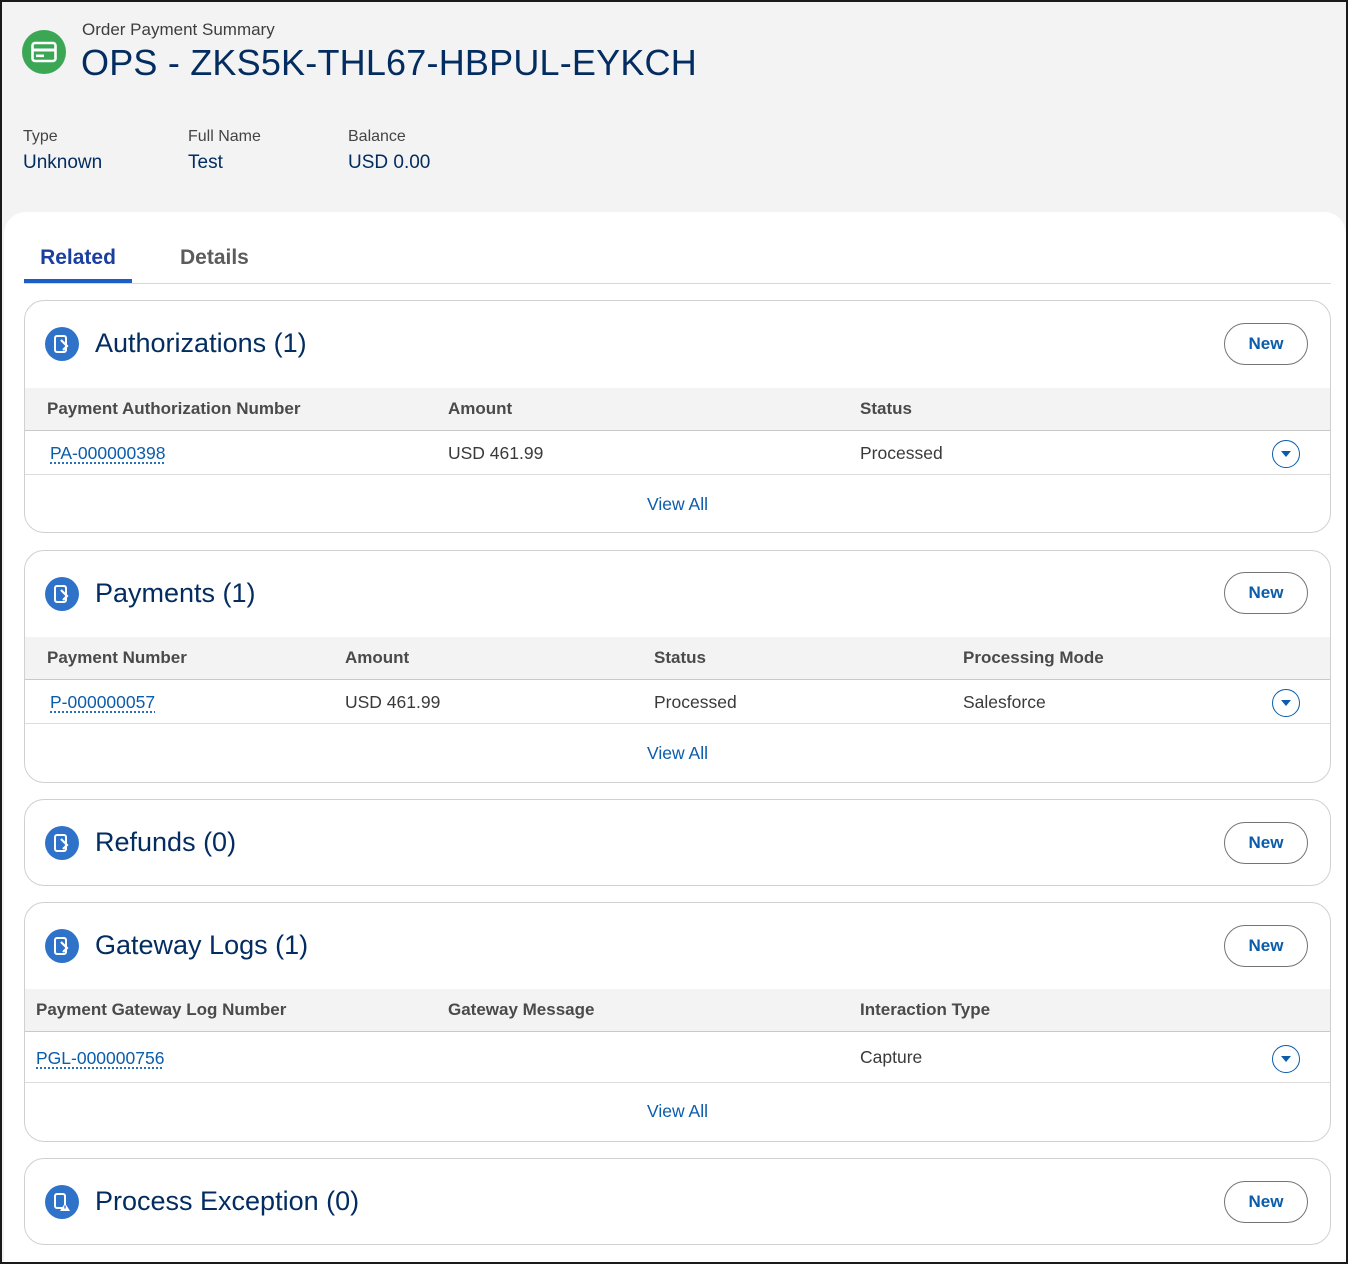 The image size is (1348, 1264). I want to click on field-label: Balance, so click(377, 136).